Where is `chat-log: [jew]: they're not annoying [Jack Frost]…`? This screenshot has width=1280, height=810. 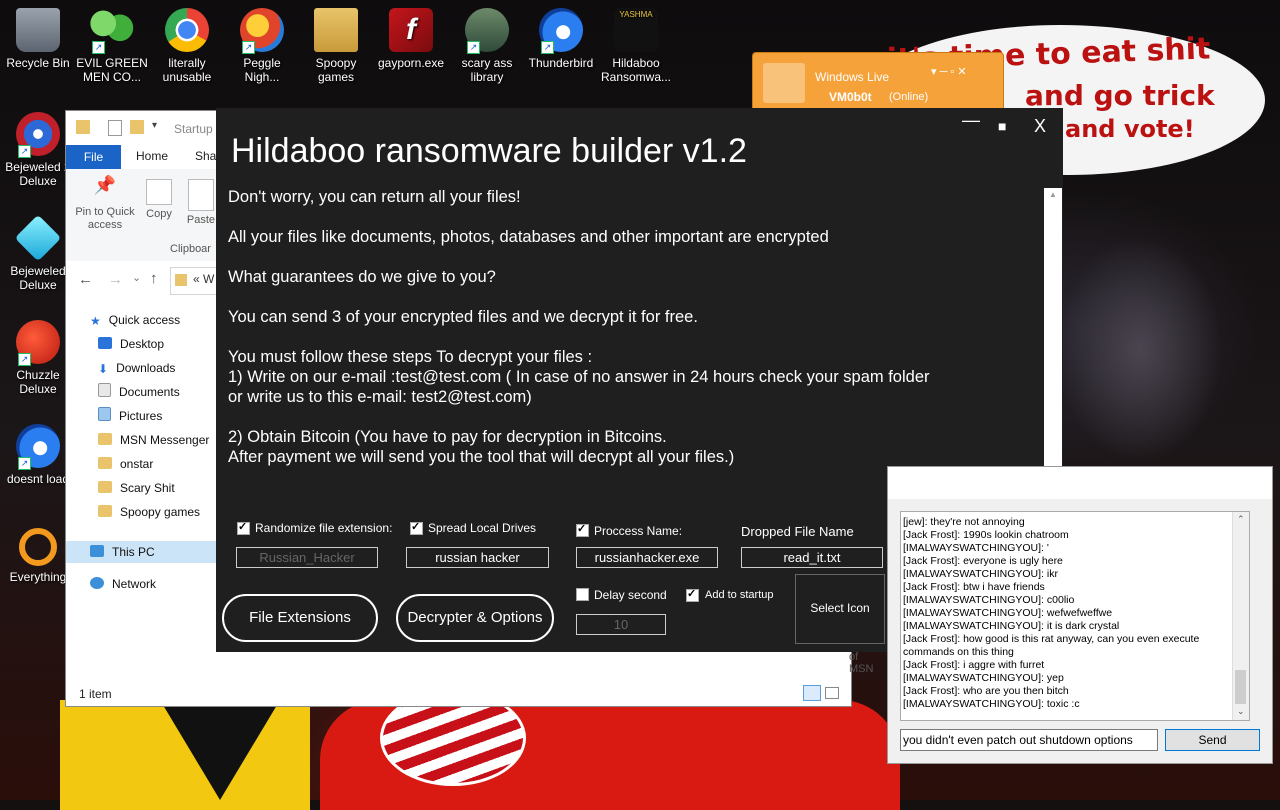
chat-log: [jew]: they're not annoying [Jack Frost]… is located at coordinates (1075, 616).